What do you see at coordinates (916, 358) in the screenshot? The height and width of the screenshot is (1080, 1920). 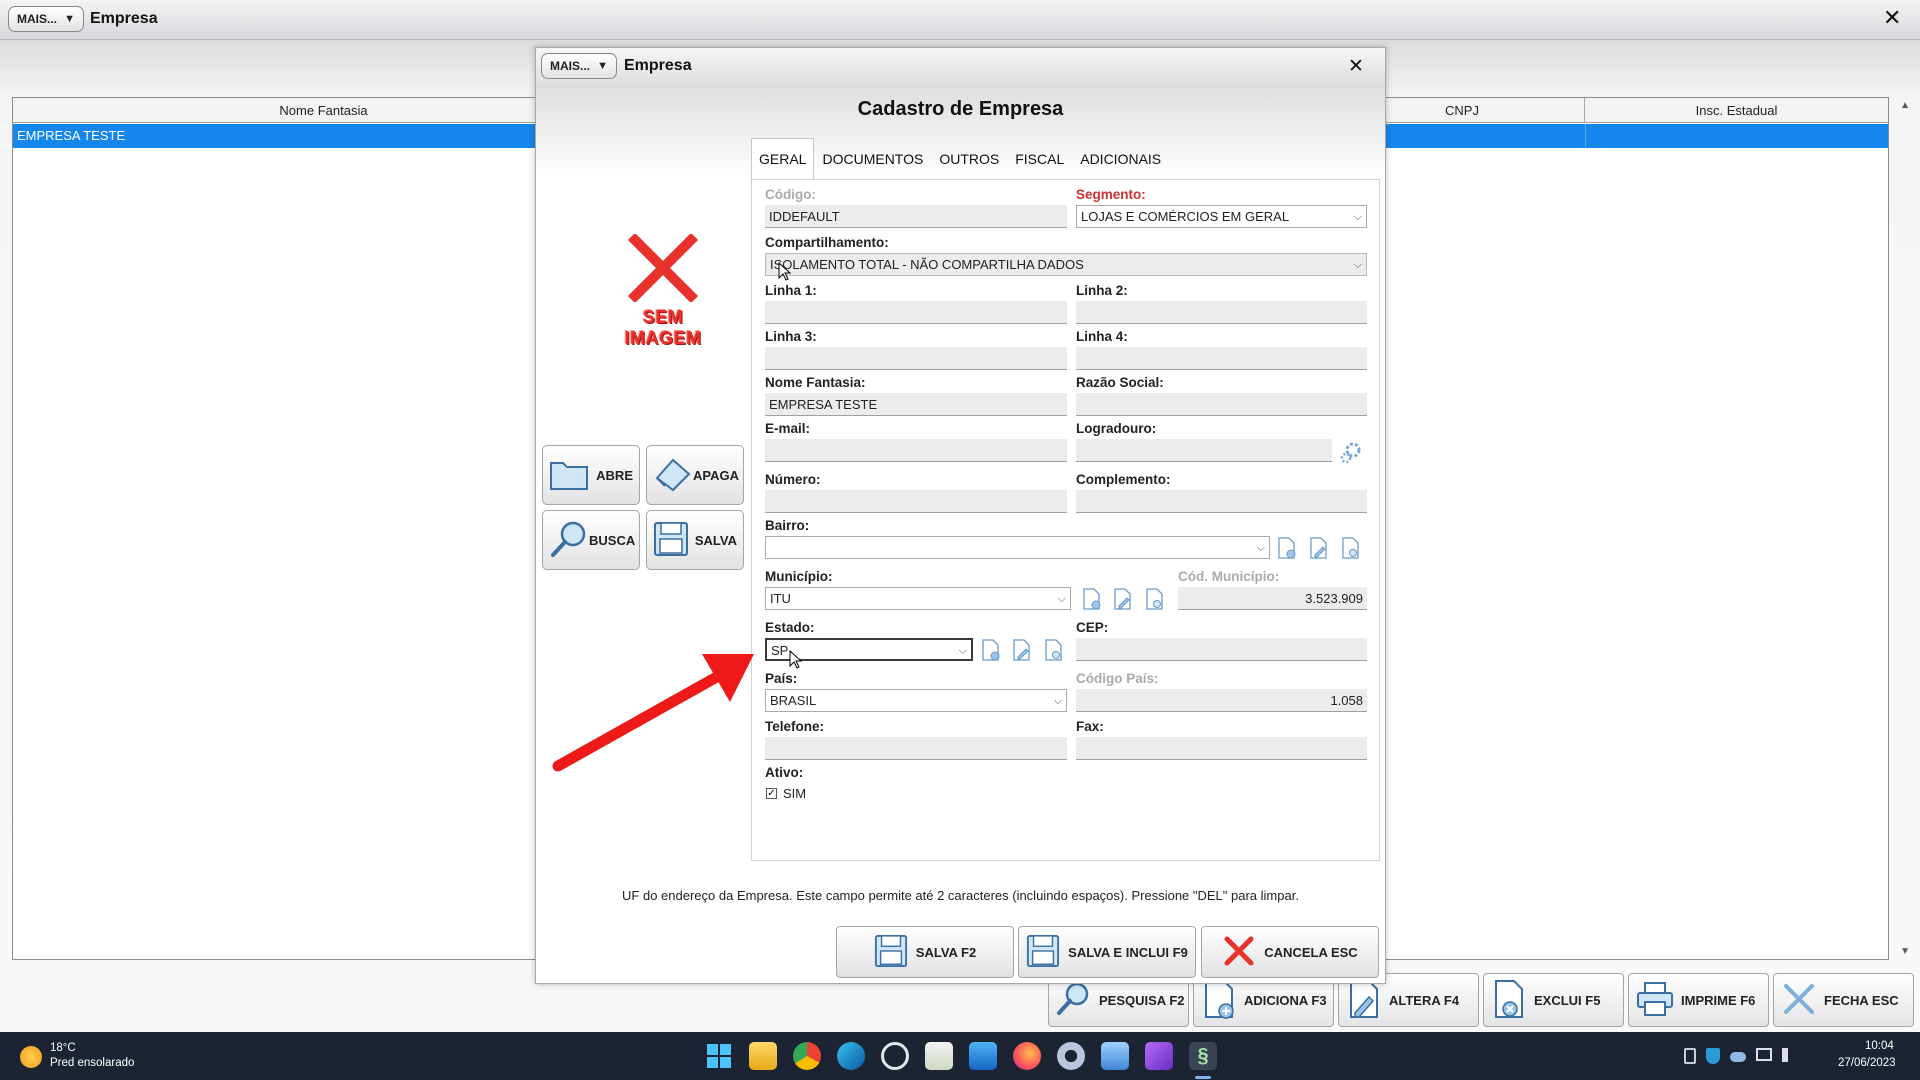 I see `linha3-field` at bounding box center [916, 358].